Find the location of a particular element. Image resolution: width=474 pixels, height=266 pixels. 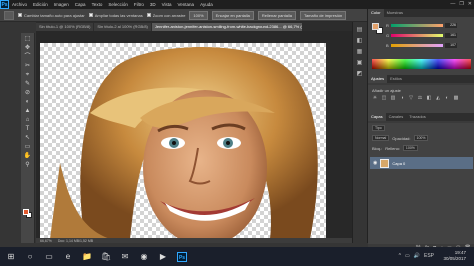

menu-capa: Capa is located at coordinates (80, 4).